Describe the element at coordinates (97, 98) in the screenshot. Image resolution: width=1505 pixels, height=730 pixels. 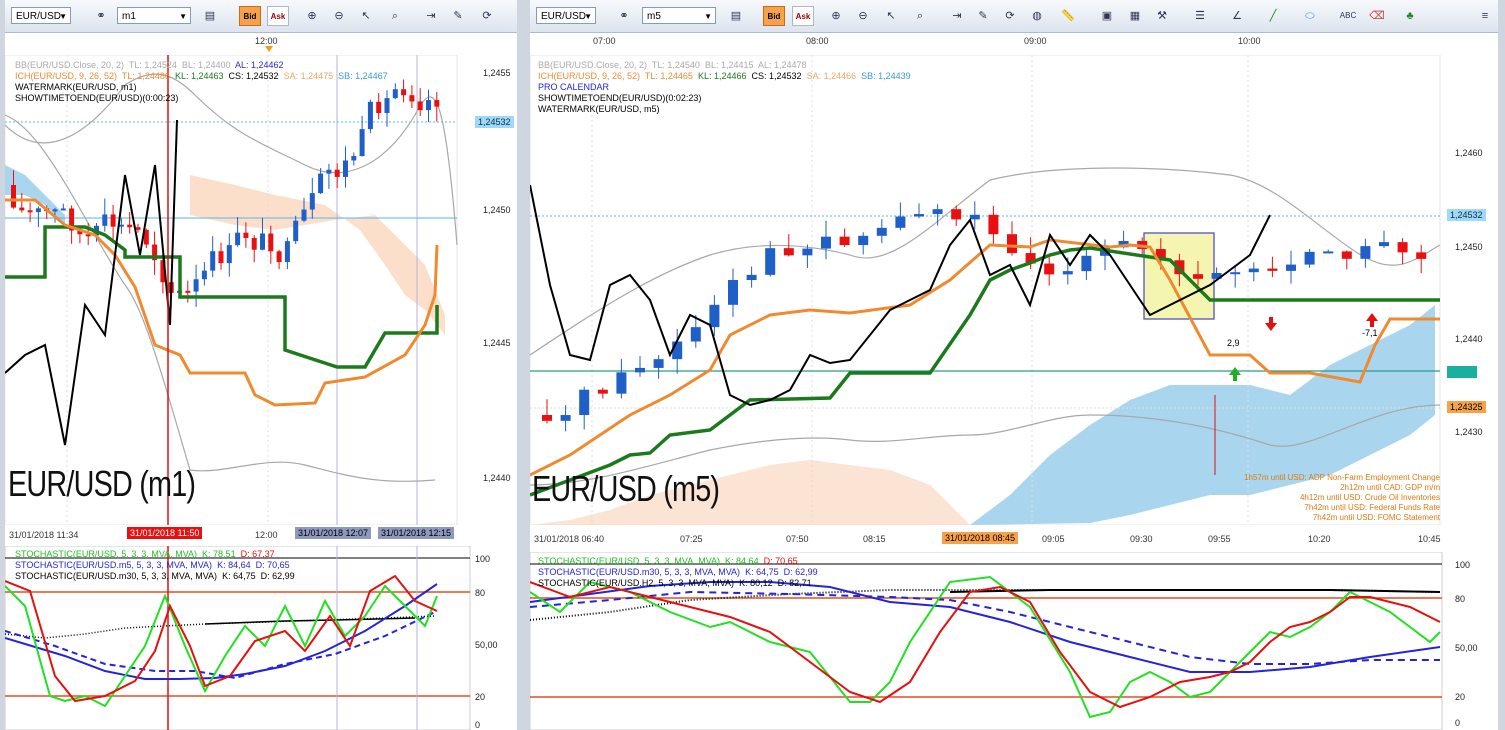
I see `showtimetoend-label: SHOWTIMETOEND(EUR/USD)(0:00:23)` at that location.